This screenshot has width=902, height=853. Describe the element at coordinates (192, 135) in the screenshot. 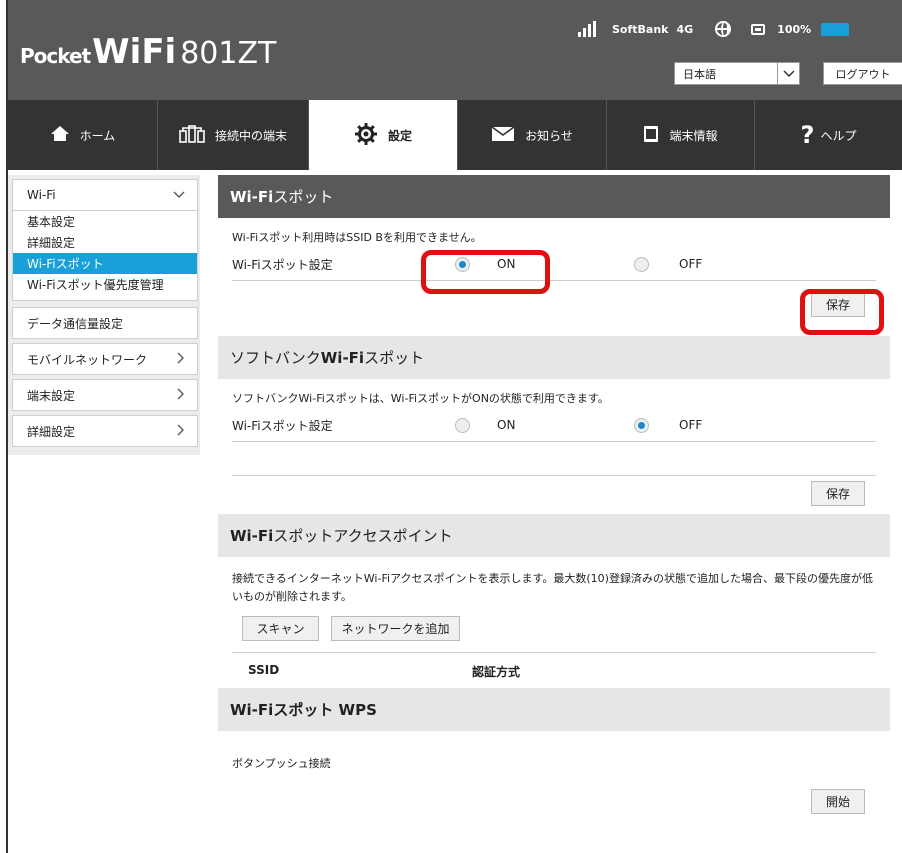

I see `devices-icon` at that location.